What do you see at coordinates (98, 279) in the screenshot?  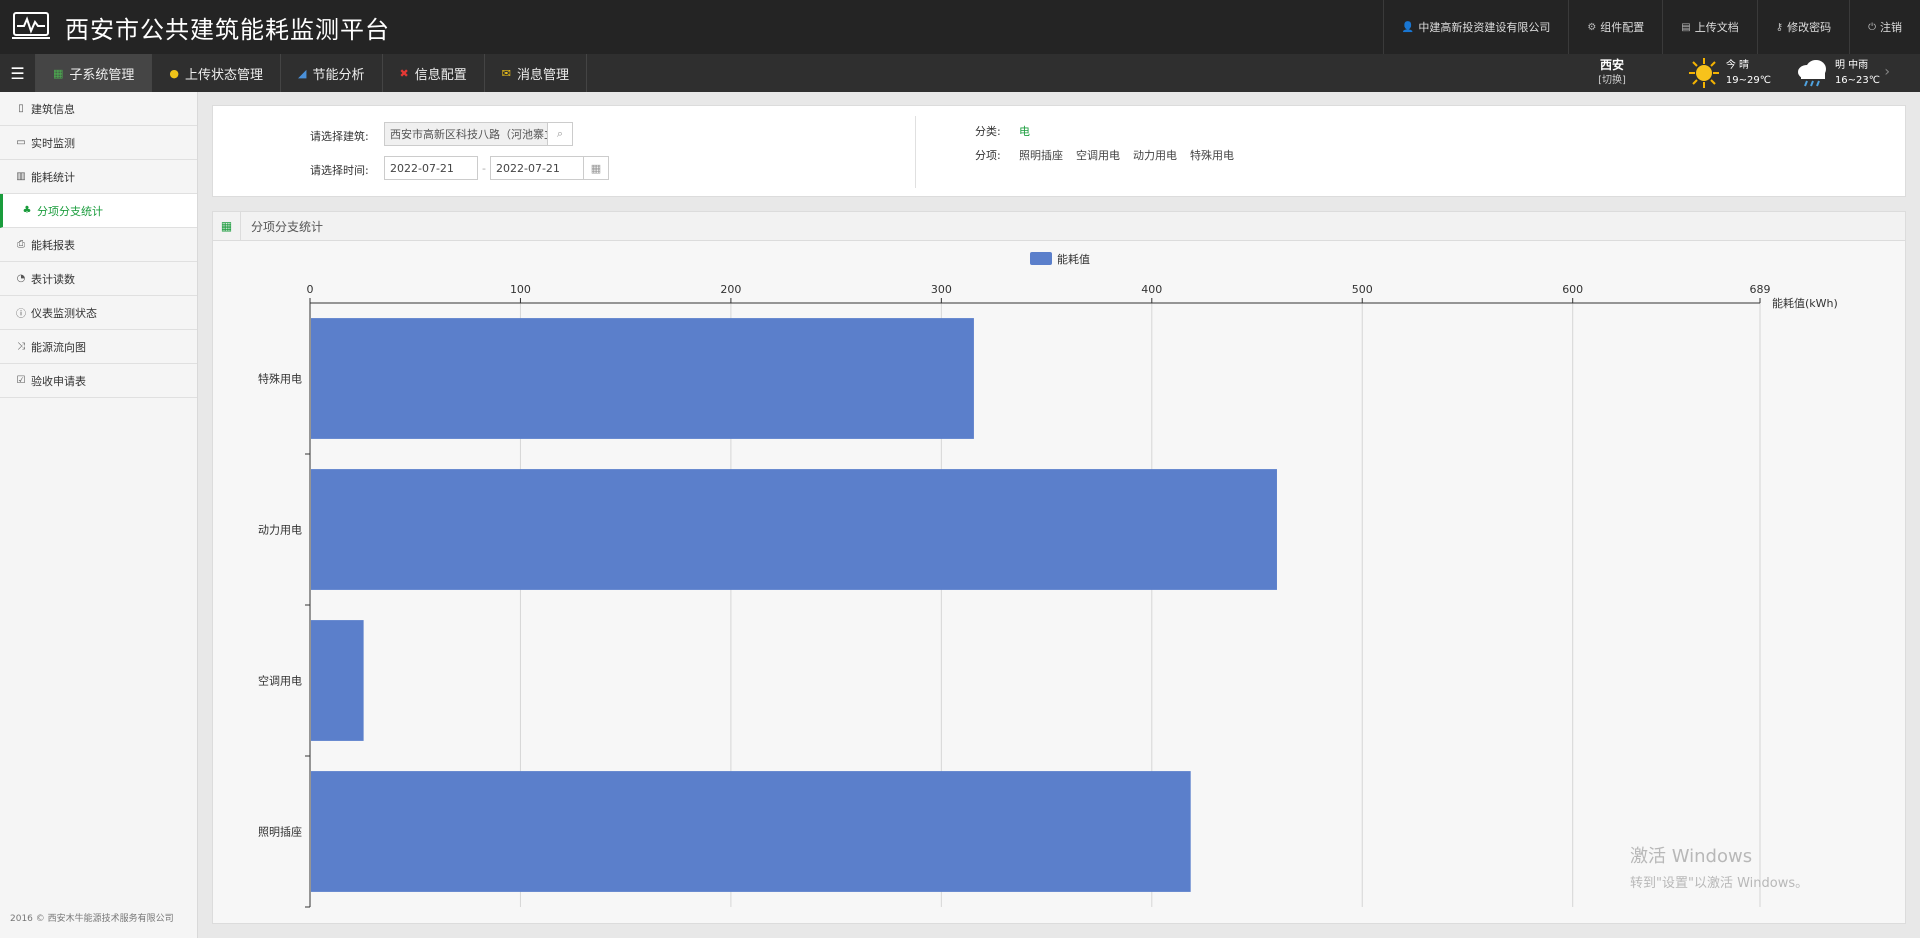 I see `sidebar-item-meter-reading: ◔ 表计读数` at bounding box center [98, 279].